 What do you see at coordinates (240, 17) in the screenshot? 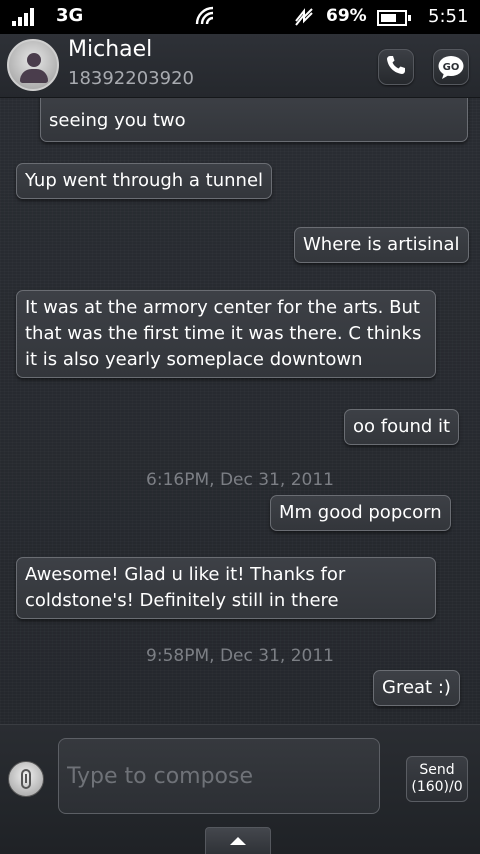
I see `status-bar: 3G 69% 5:51` at bounding box center [240, 17].